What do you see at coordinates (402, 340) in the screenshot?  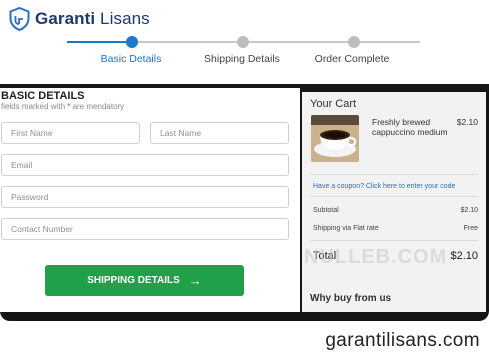 I see `footer-domain: garantilisans.com` at bounding box center [402, 340].